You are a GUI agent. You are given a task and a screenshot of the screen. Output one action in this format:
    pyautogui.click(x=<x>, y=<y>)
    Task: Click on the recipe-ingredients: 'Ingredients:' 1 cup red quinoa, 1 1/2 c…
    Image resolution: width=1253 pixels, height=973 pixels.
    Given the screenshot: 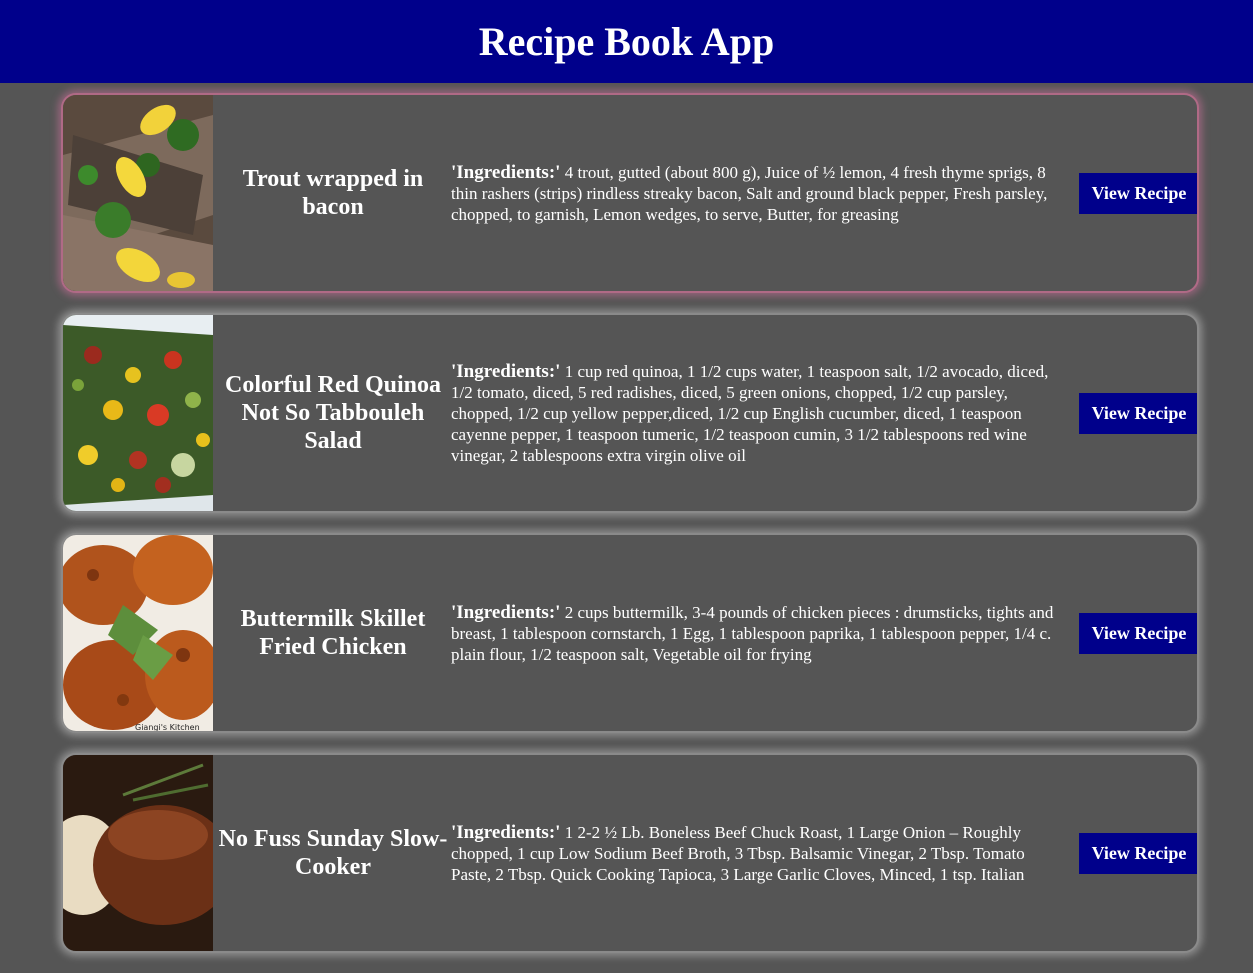 What is the action you would take?
    pyautogui.click(x=757, y=413)
    